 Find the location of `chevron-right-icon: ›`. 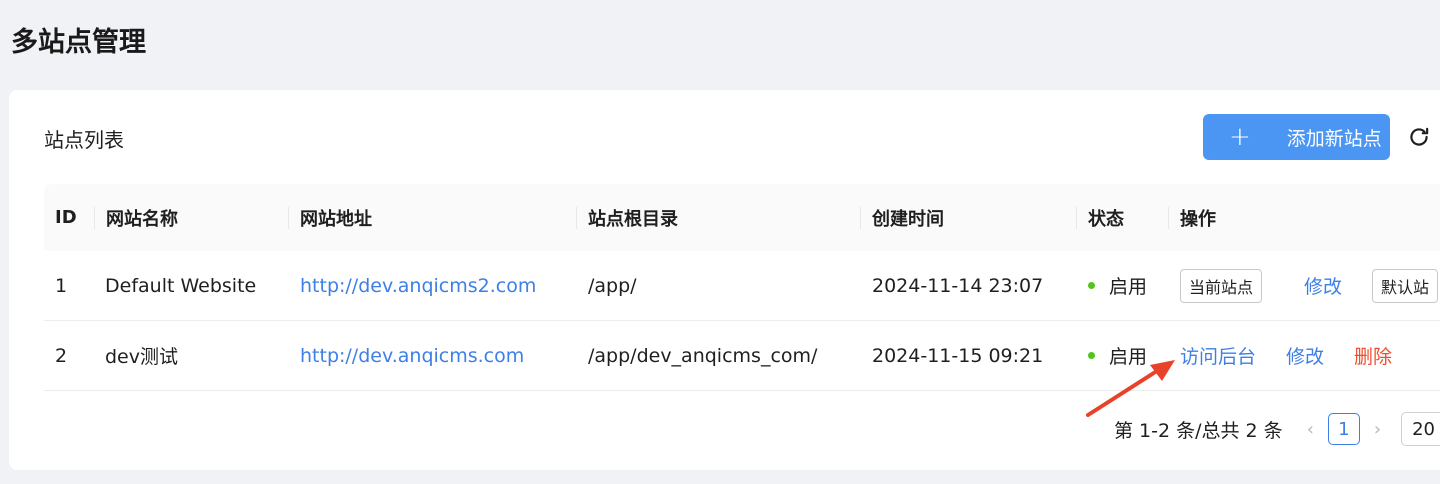

chevron-right-icon: › is located at coordinates (1377, 429).